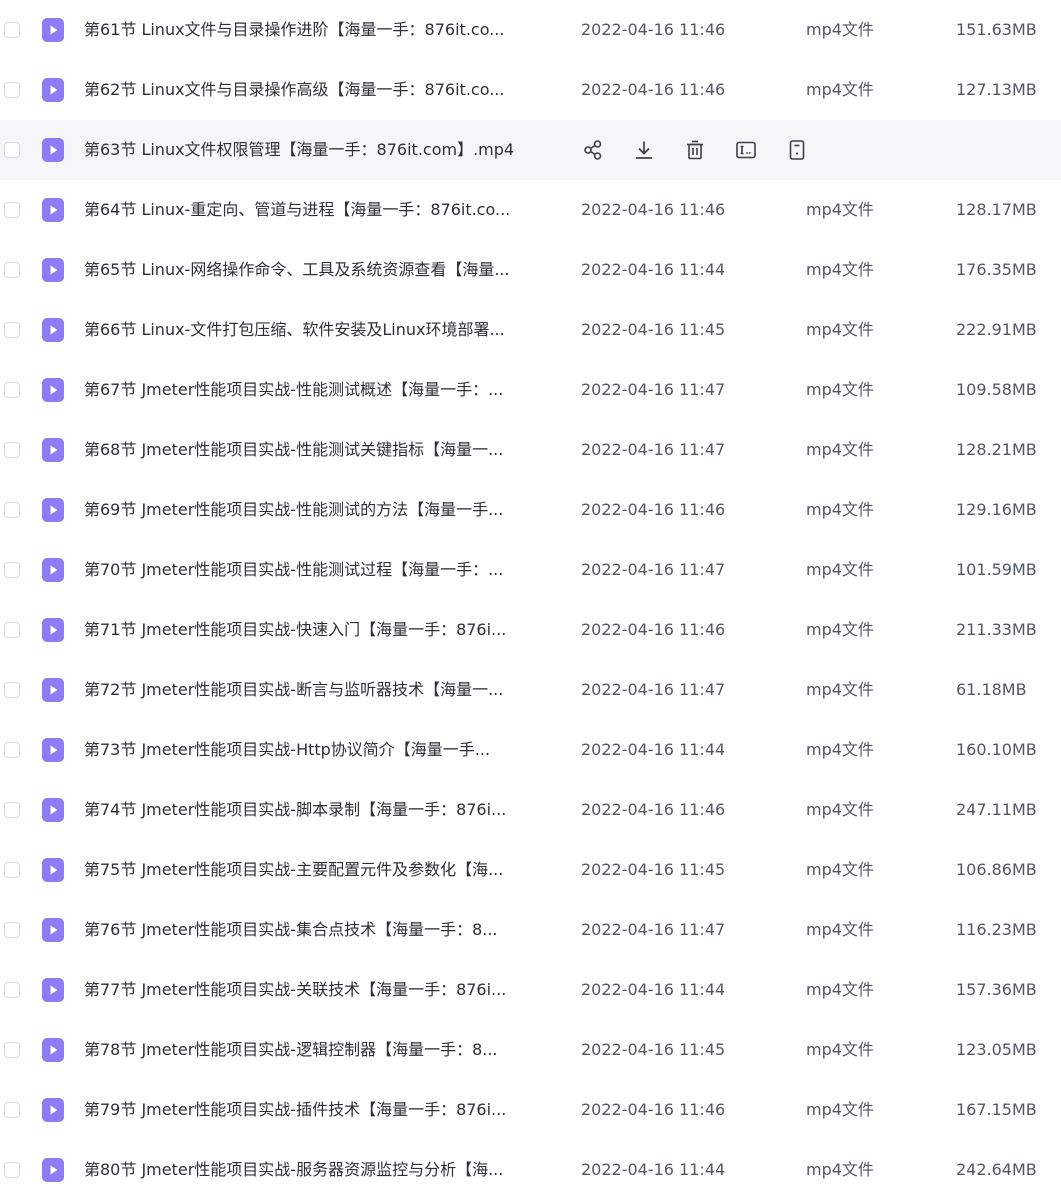 The width and height of the screenshot is (1061, 1200). I want to click on file-modified-date: 2022-04-16 11:45, so click(653, 869).